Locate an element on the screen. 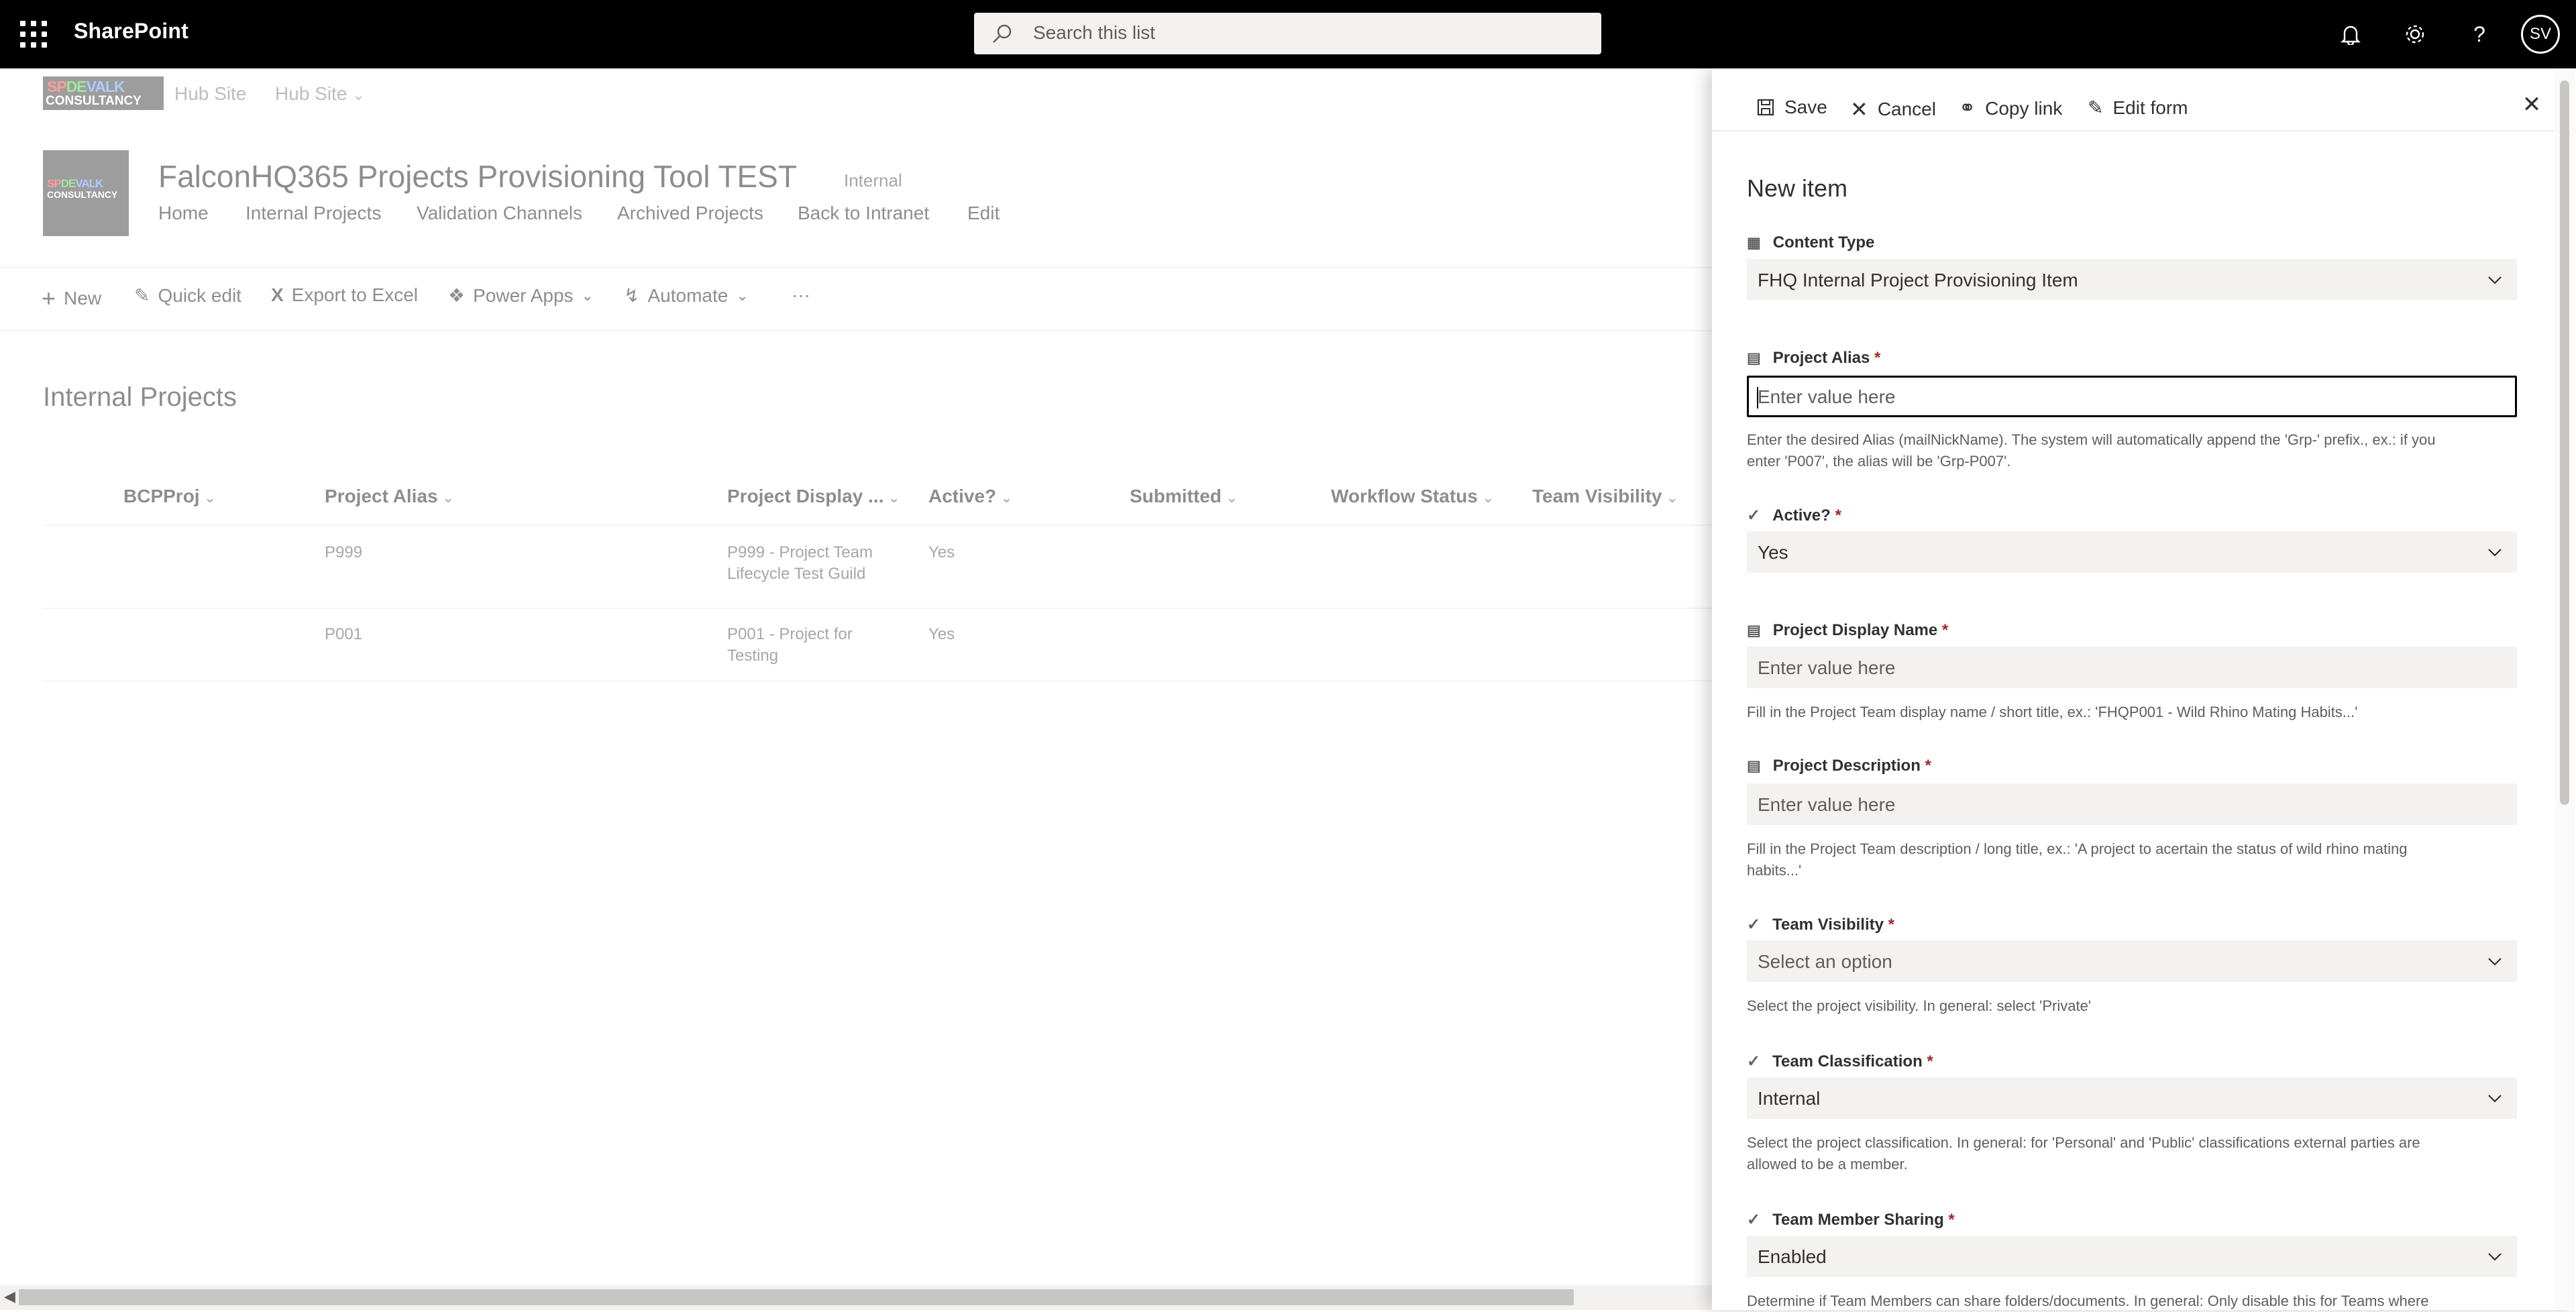 The height and width of the screenshot is (1312, 2576). team-visibility-label: ✓ Team Visibility * is located at coordinates (1820, 924).